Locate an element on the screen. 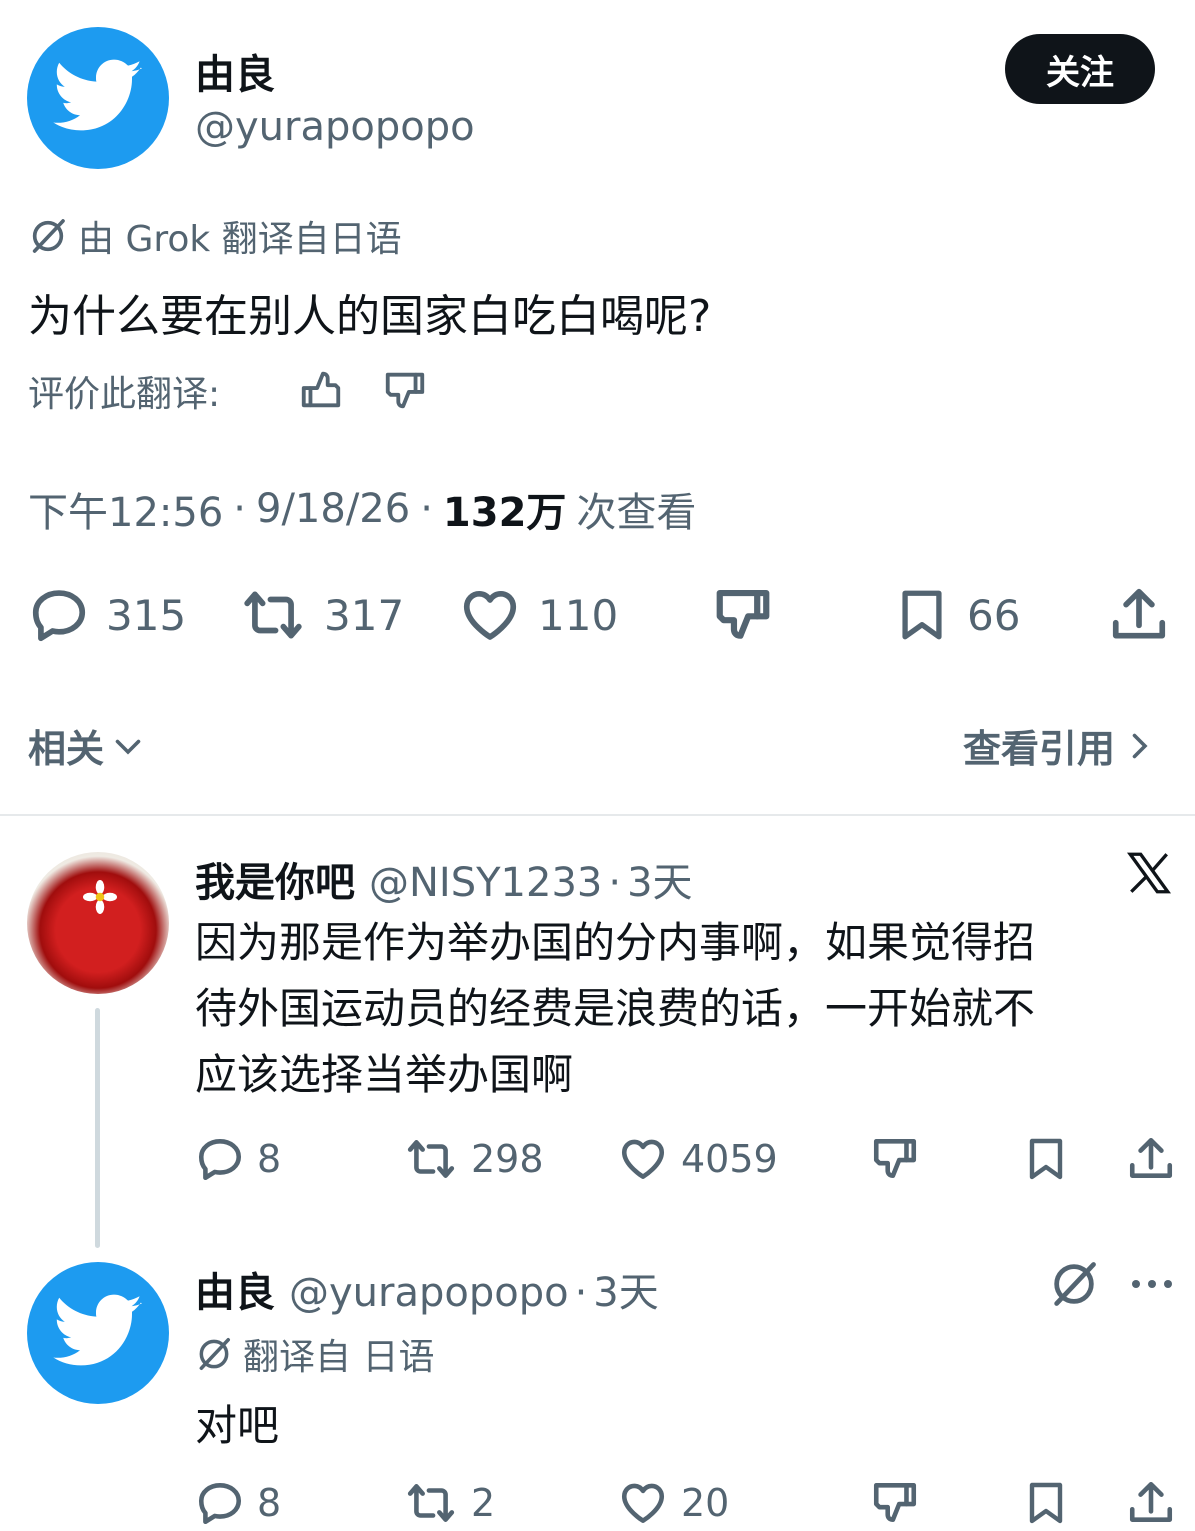 This screenshot has width=1195, height=1531. translation-note: 由 Grok 翻译自日语 is located at coordinates (215, 236).